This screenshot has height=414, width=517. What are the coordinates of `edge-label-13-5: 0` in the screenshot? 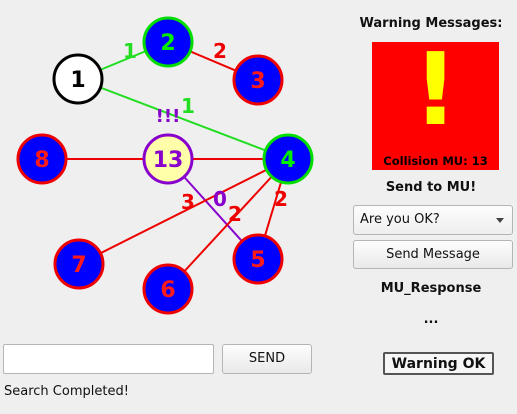 It's located at (220, 199).